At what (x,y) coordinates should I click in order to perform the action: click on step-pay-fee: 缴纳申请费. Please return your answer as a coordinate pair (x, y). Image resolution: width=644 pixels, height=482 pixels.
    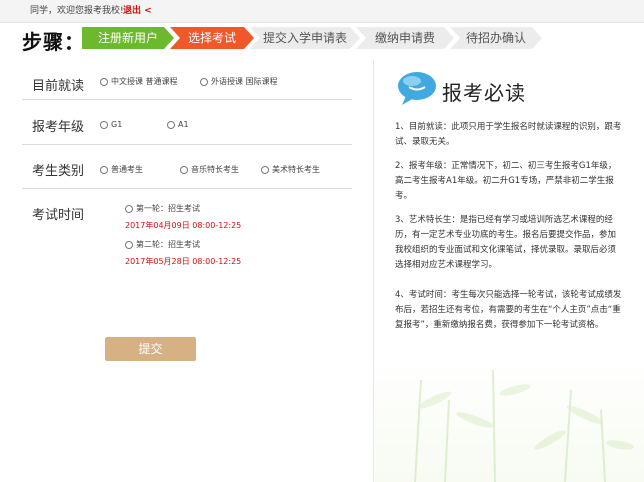
    Looking at the image, I should click on (405, 38).